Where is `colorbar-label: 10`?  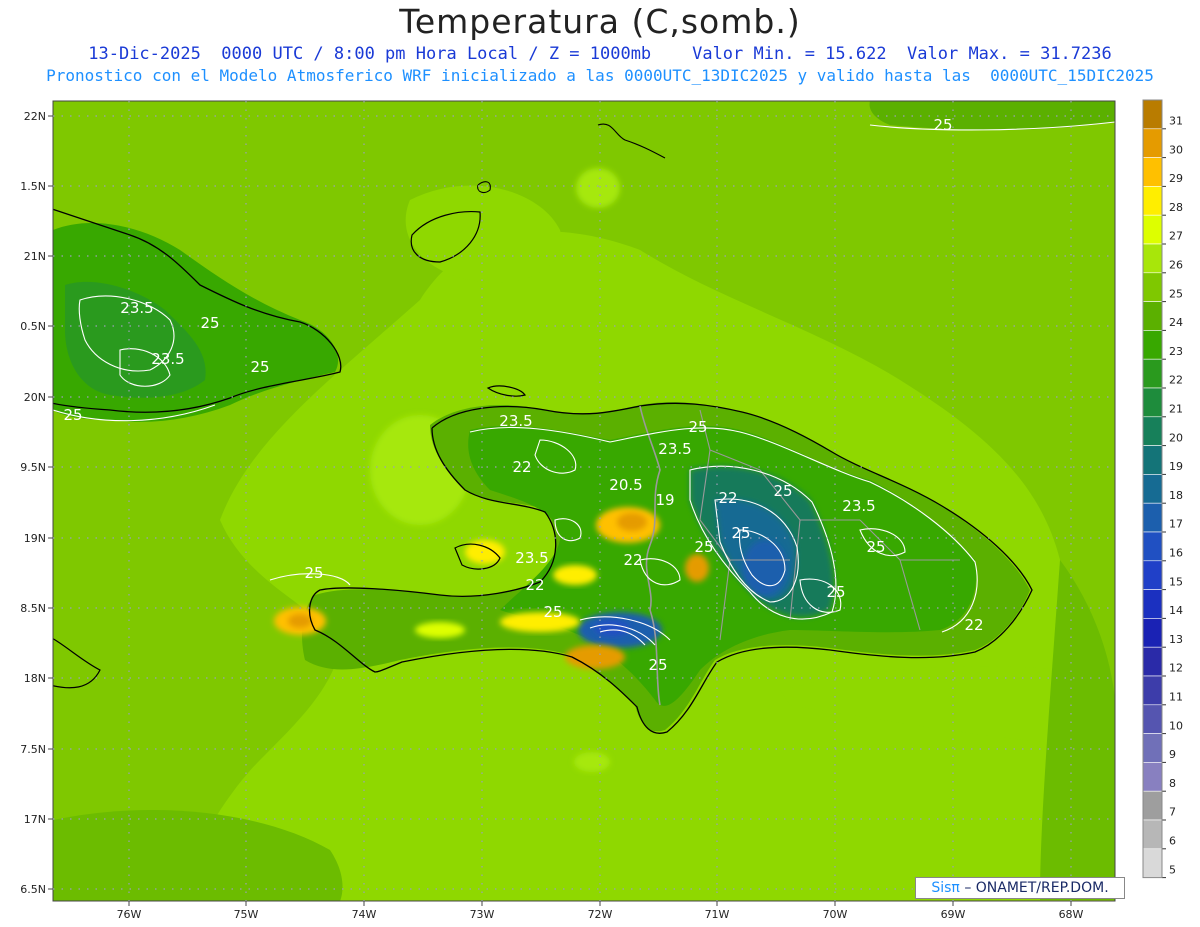
colorbar-label: 10 is located at coordinates (1176, 725).